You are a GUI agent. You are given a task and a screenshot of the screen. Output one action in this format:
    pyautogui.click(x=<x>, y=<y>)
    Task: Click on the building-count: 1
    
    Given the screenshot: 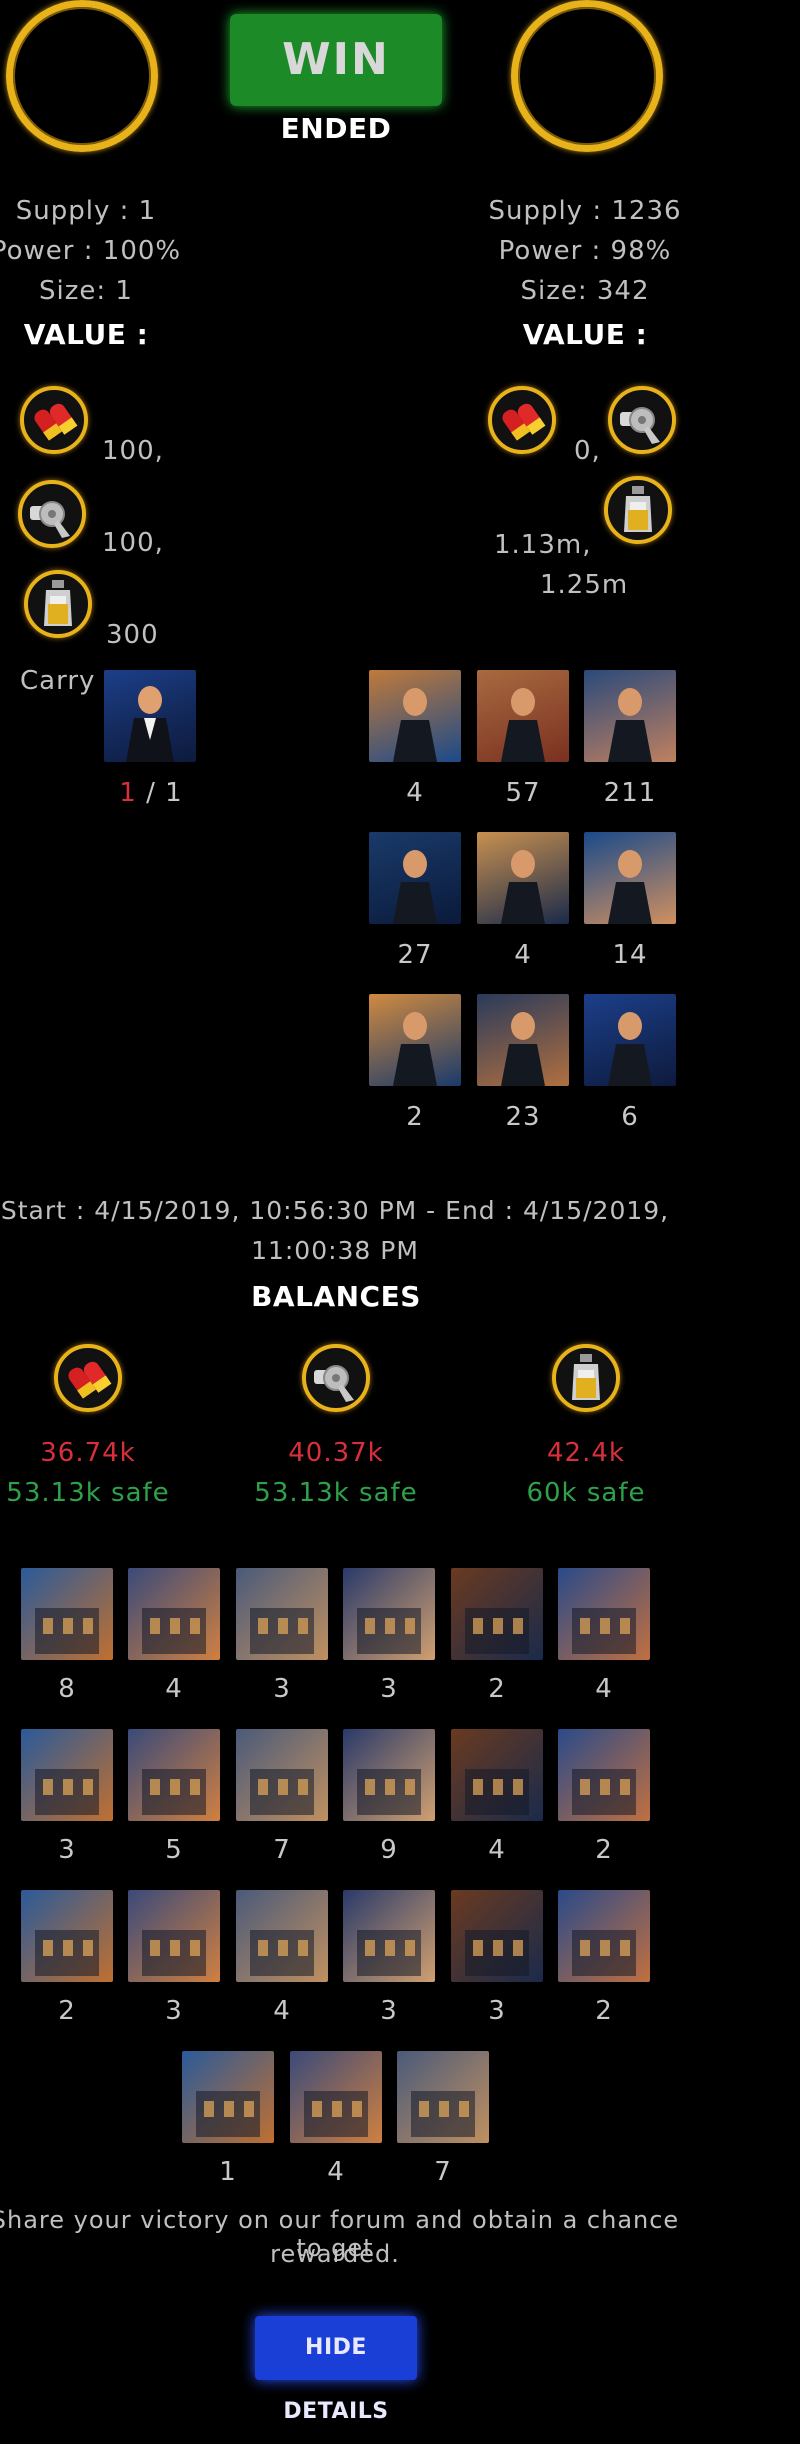 What is the action you would take?
    pyautogui.click(x=228, y=2172)
    